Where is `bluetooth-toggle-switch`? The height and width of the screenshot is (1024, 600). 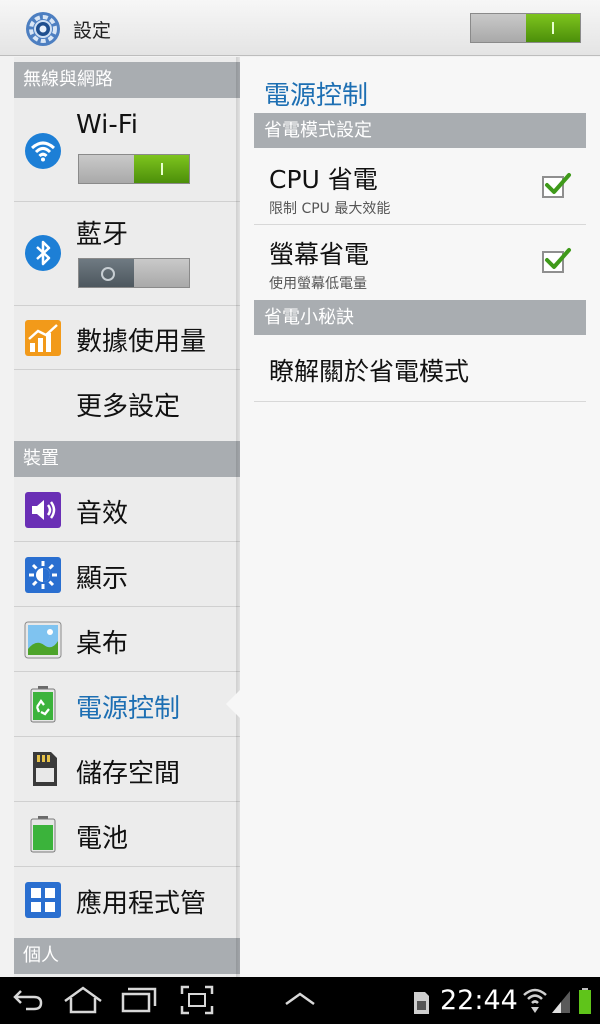
bluetooth-toggle-switch is located at coordinates (134, 273).